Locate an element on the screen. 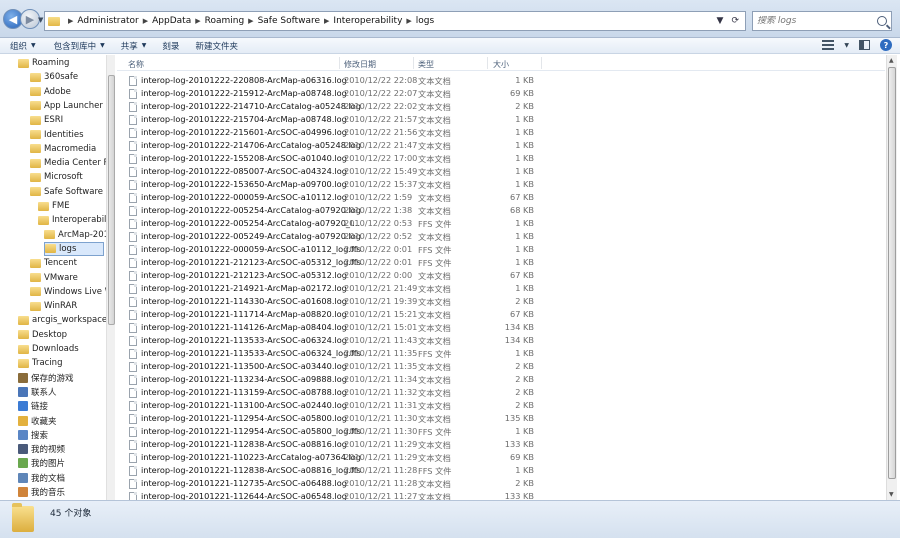  search-icon is located at coordinates (882, 21).